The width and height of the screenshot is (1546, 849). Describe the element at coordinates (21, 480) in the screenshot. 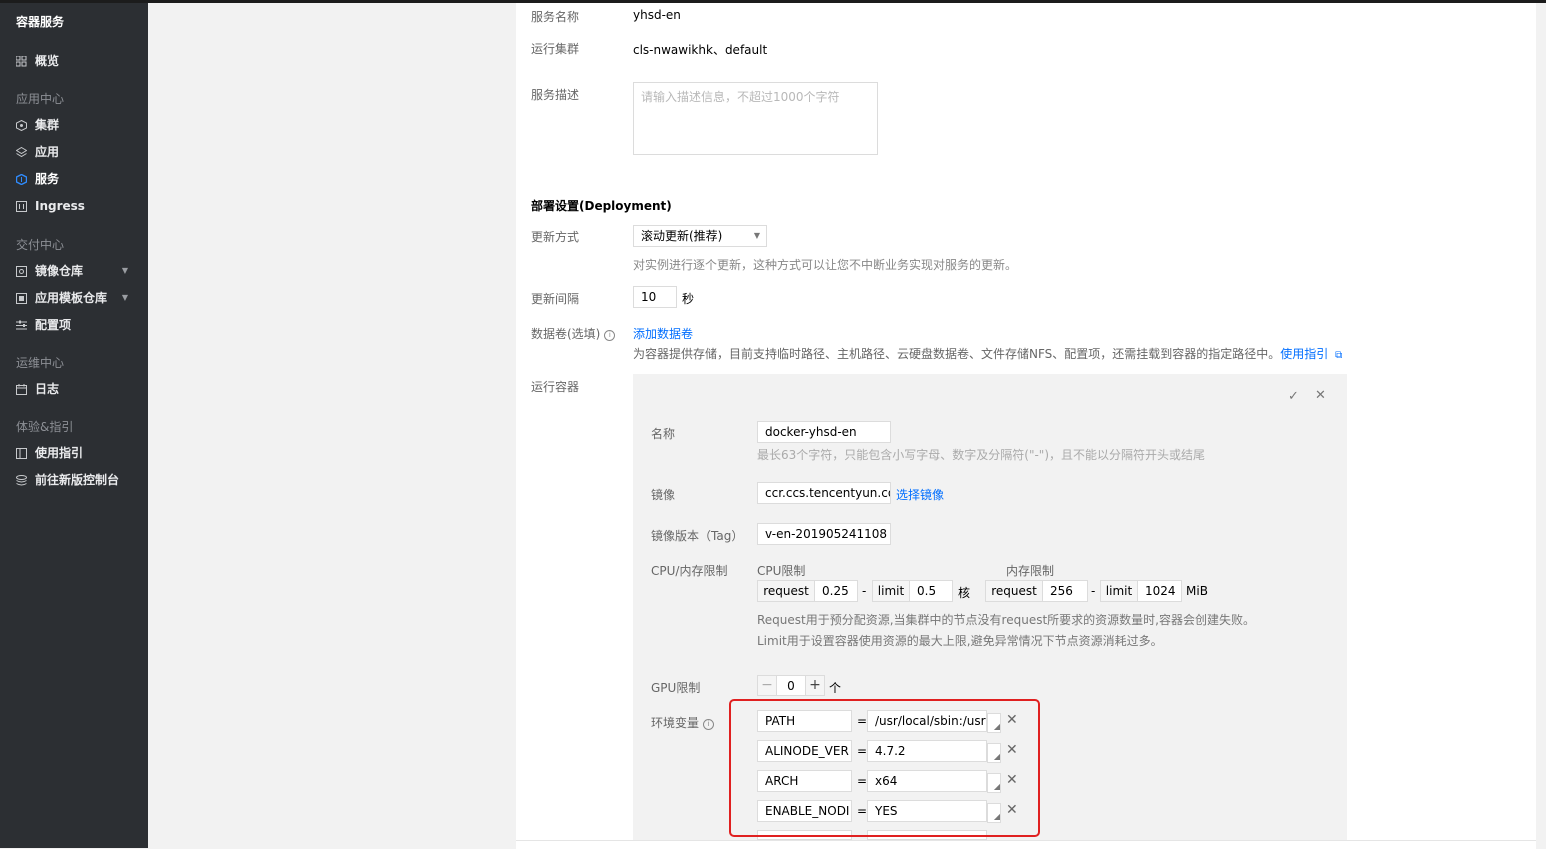

I see `stack-icon` at that location.